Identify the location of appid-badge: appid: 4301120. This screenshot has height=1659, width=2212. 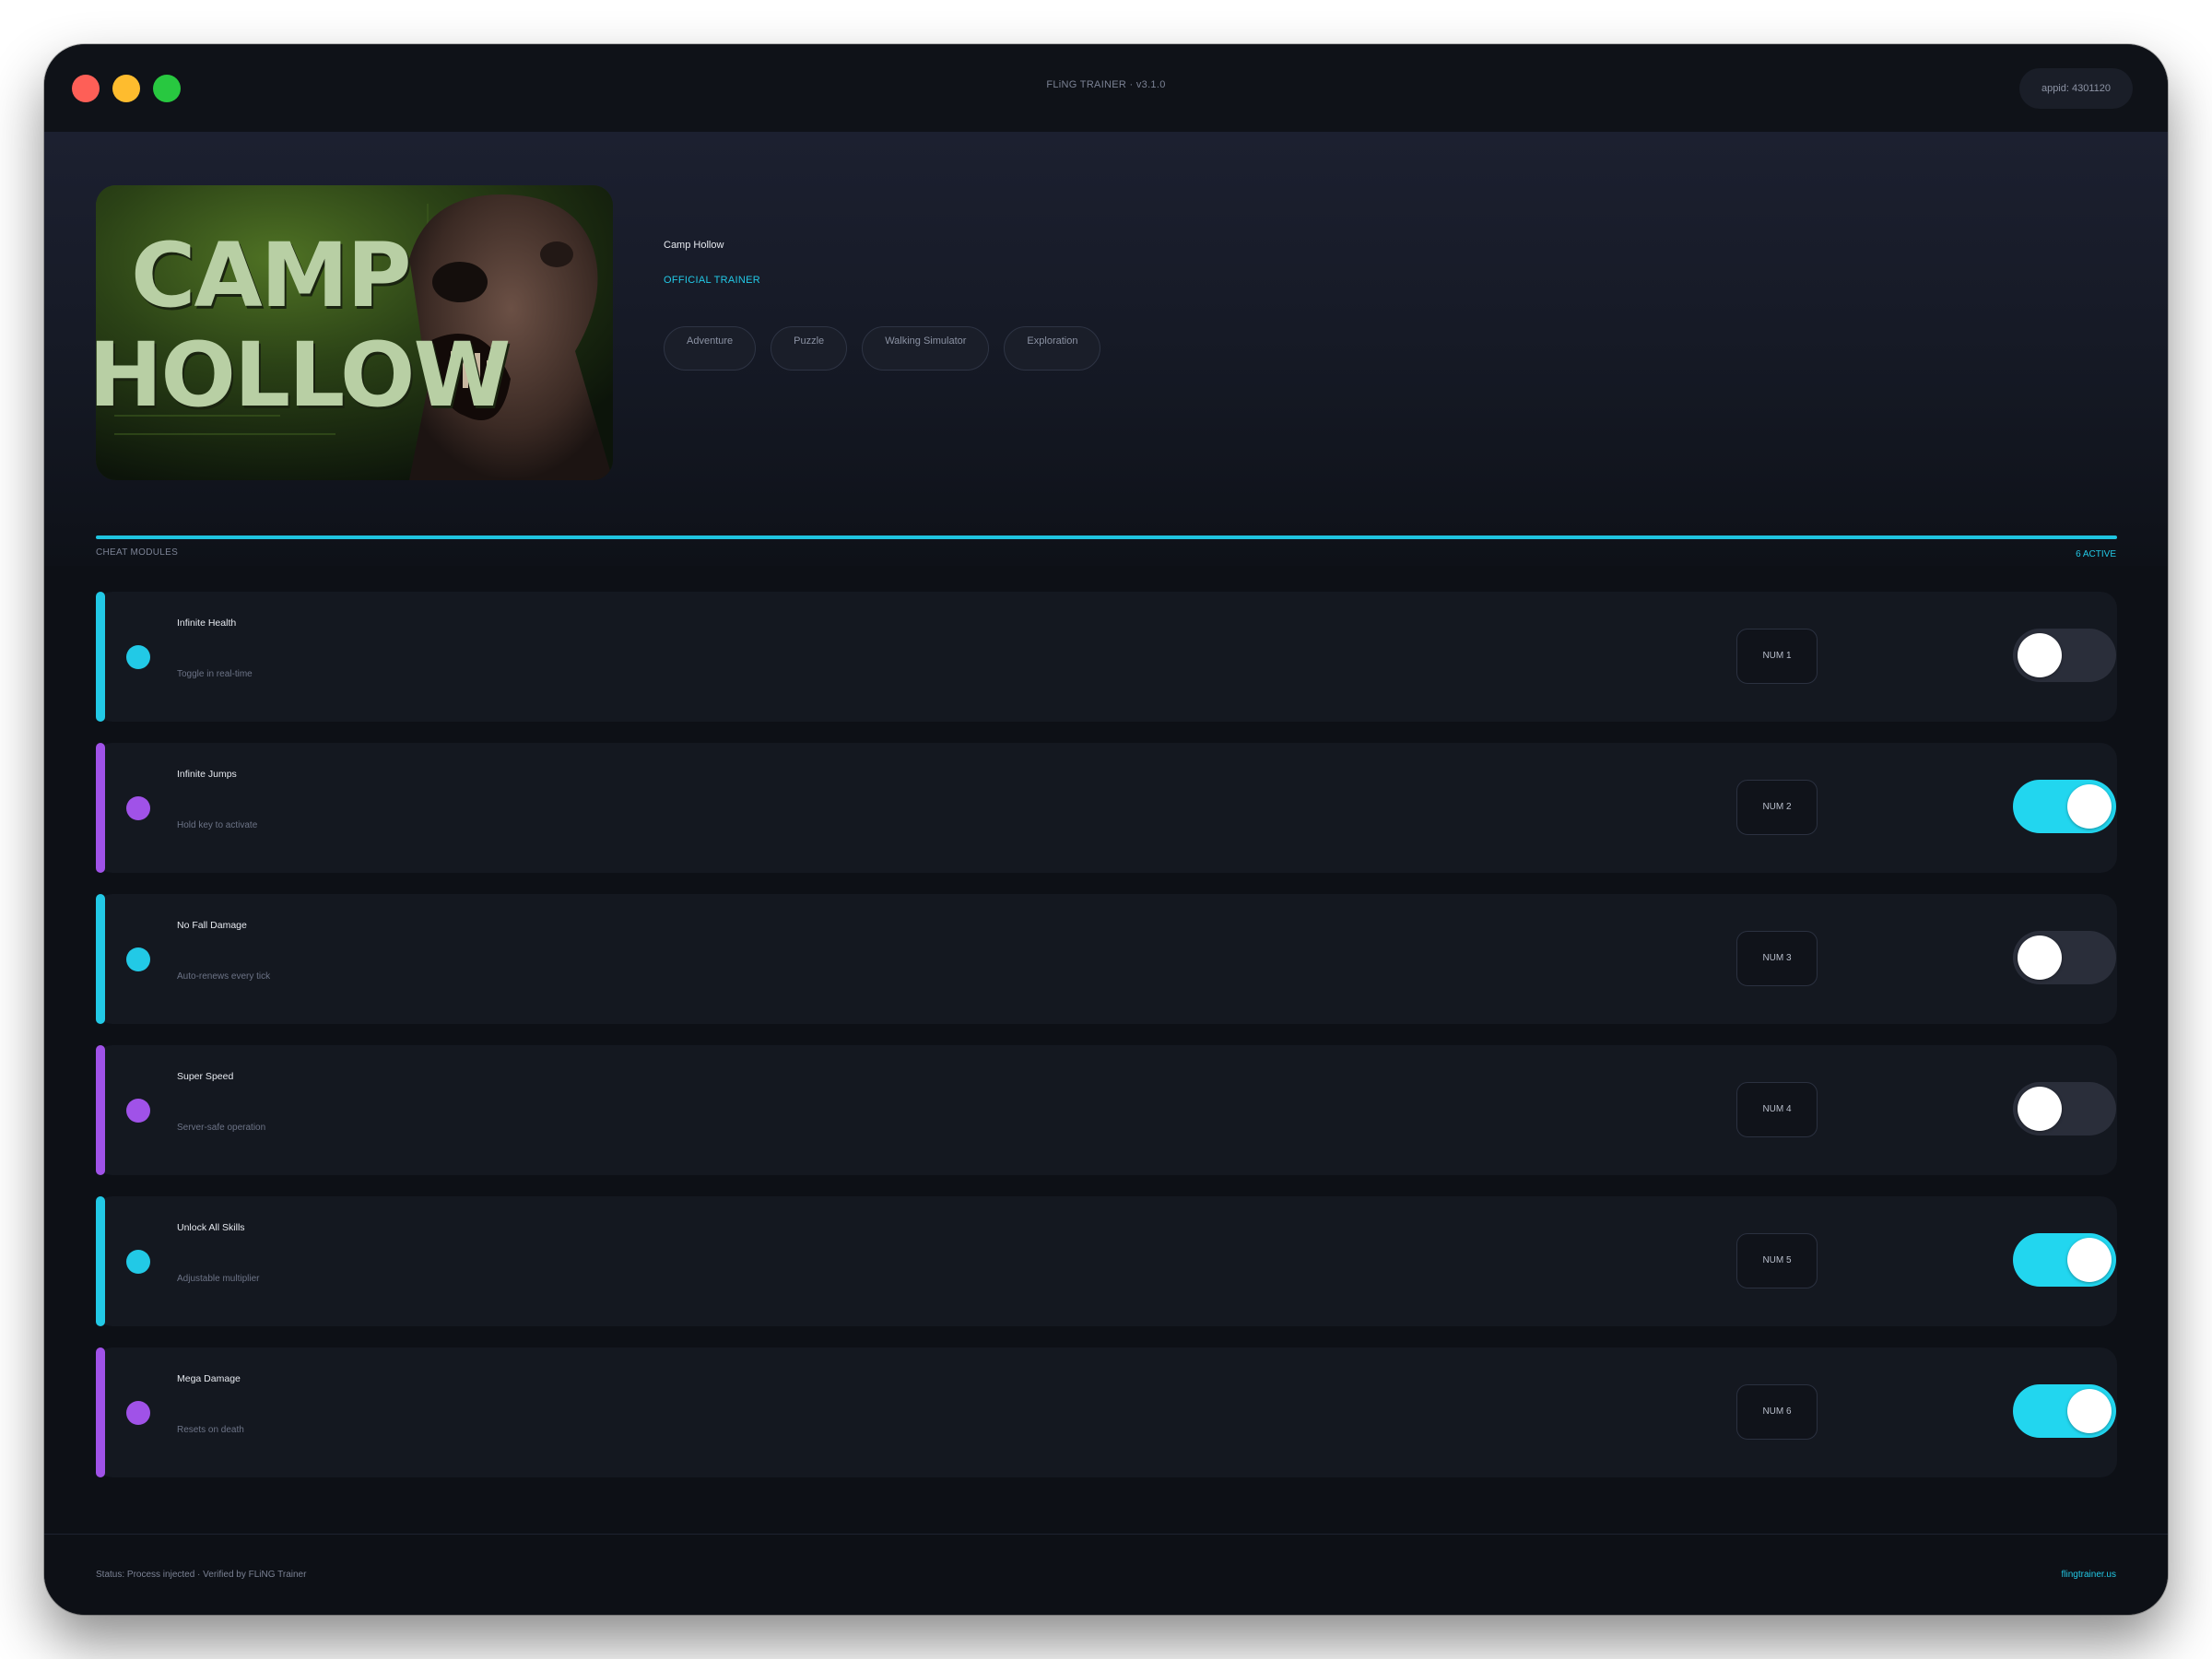
(2075, 88).